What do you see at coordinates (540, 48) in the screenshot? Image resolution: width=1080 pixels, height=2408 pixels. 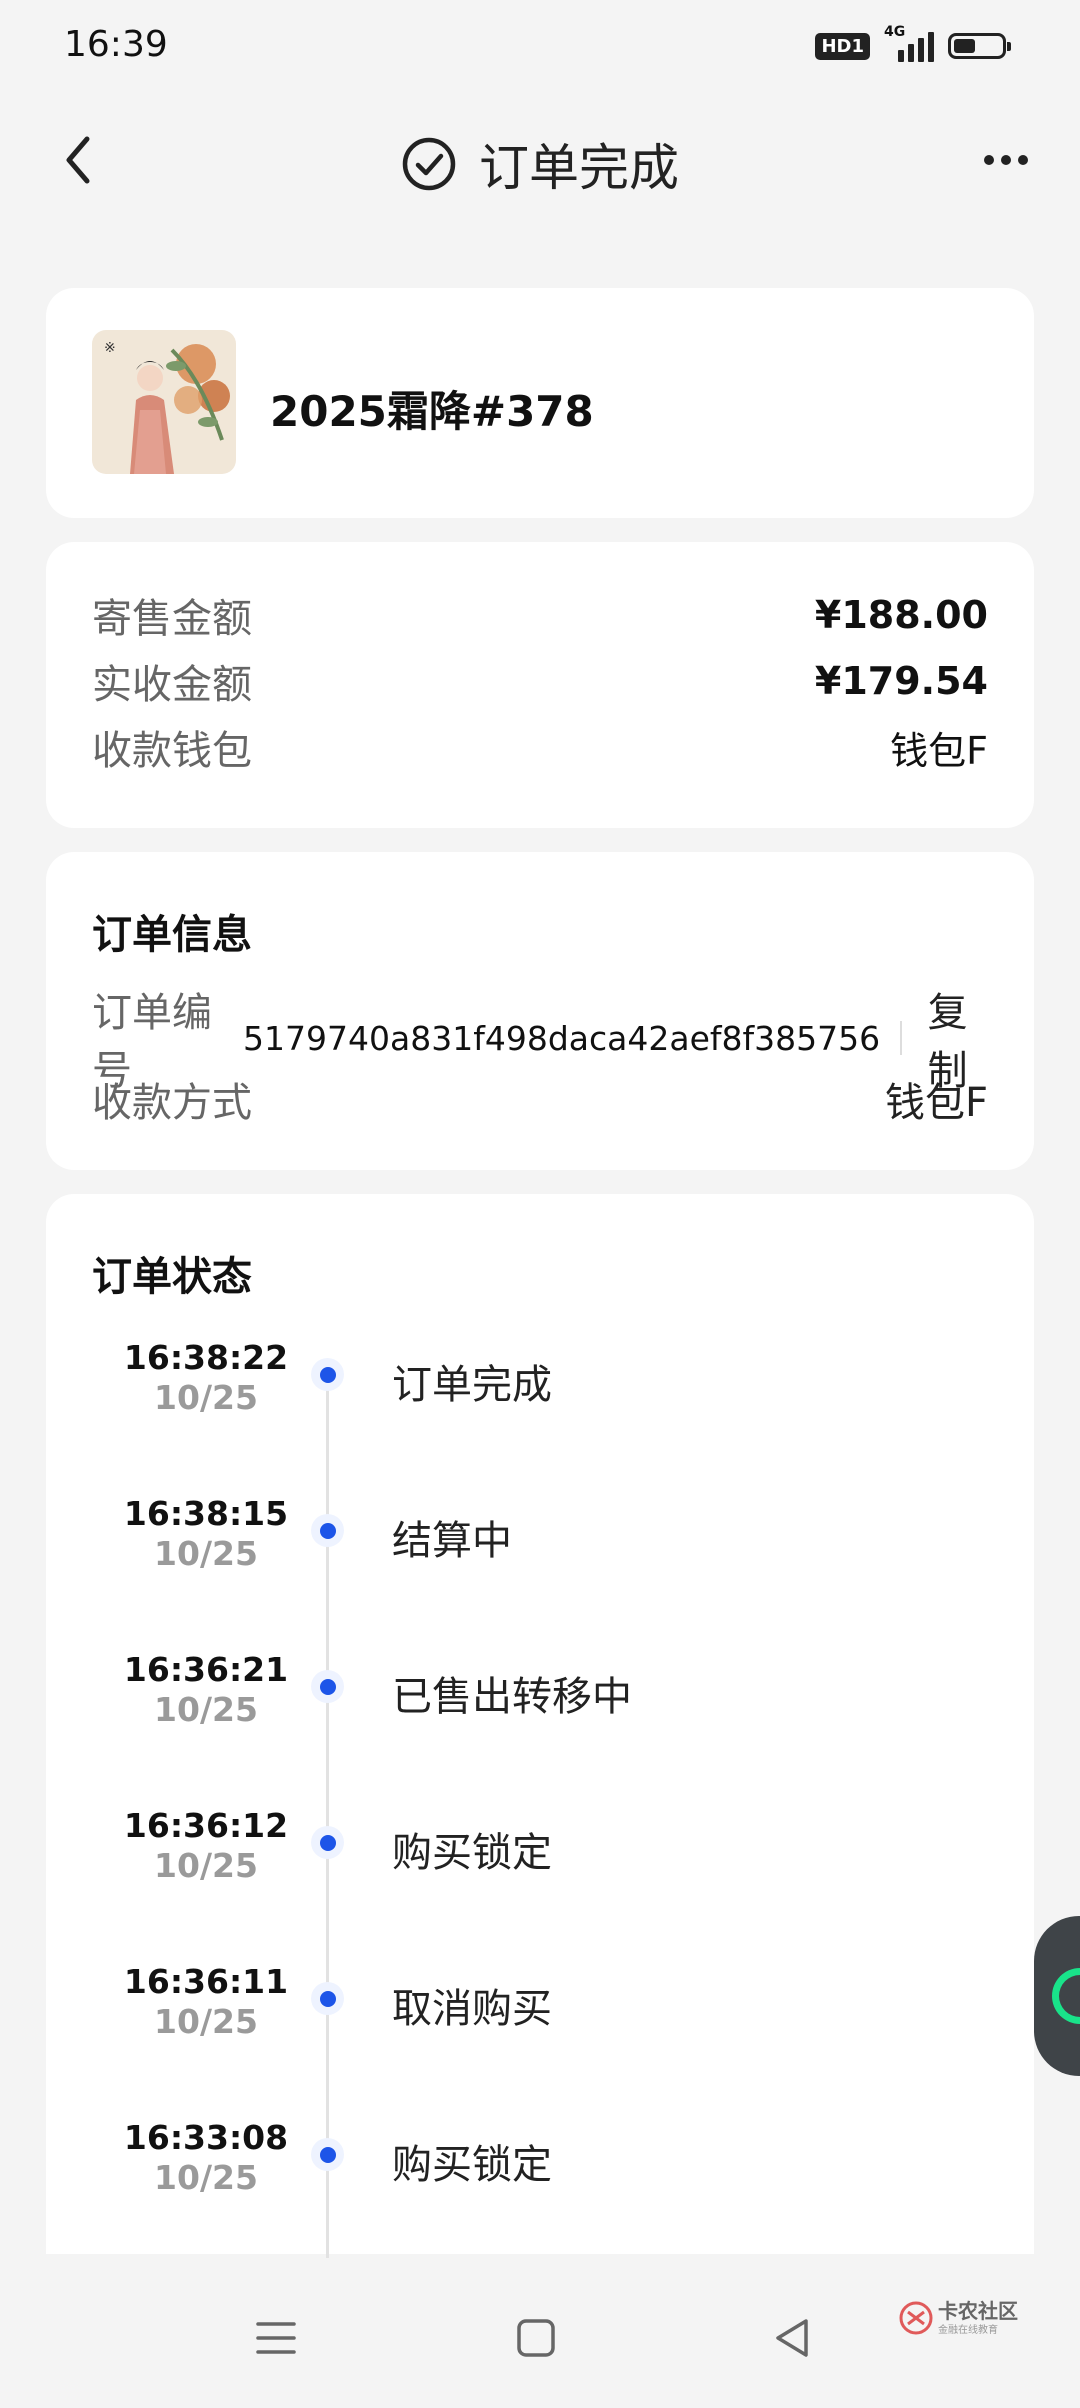 I see `status-bar: 16:39 HD1 4G` at bounding box center [540, 48].